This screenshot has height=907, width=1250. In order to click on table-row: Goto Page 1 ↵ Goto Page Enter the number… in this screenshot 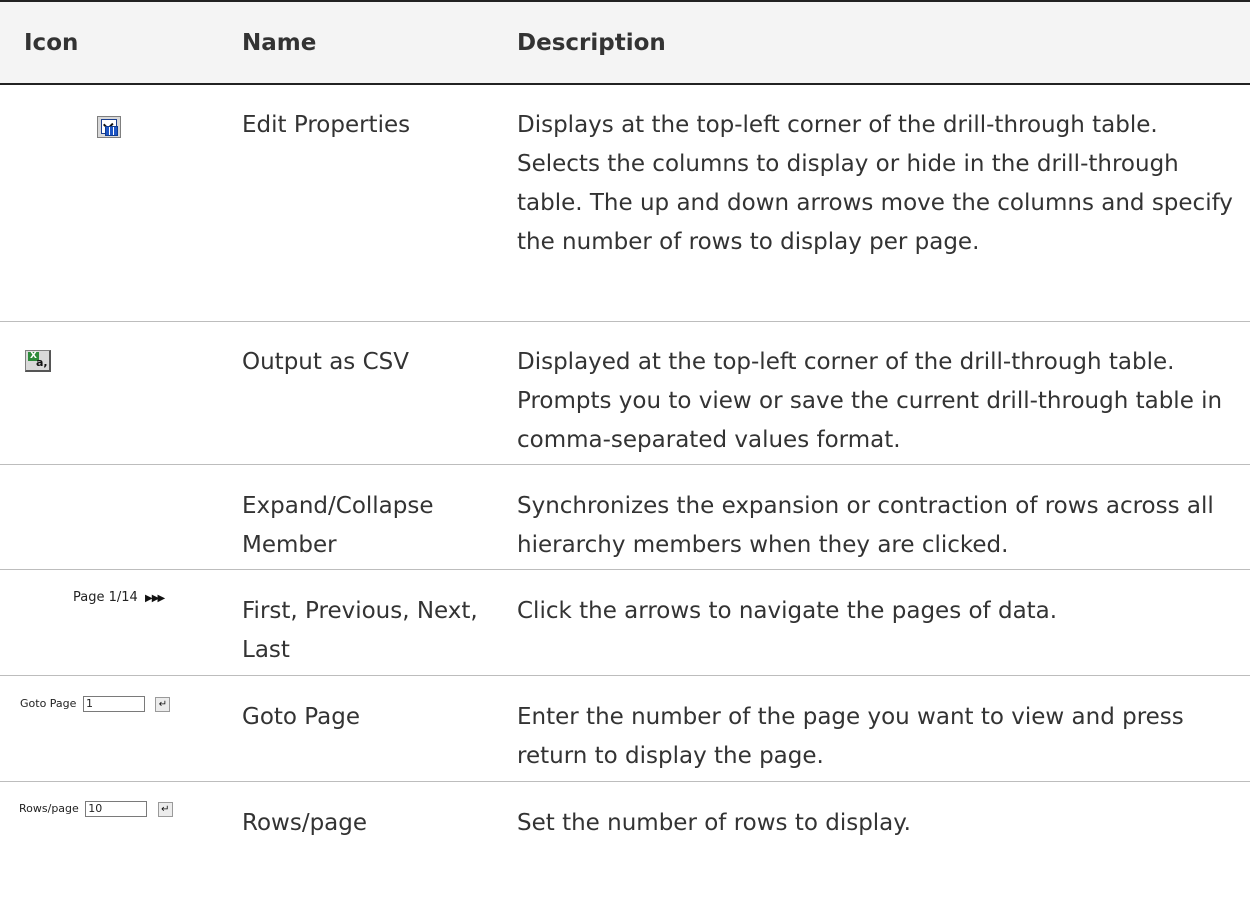, I will do `click(625, 728)`.